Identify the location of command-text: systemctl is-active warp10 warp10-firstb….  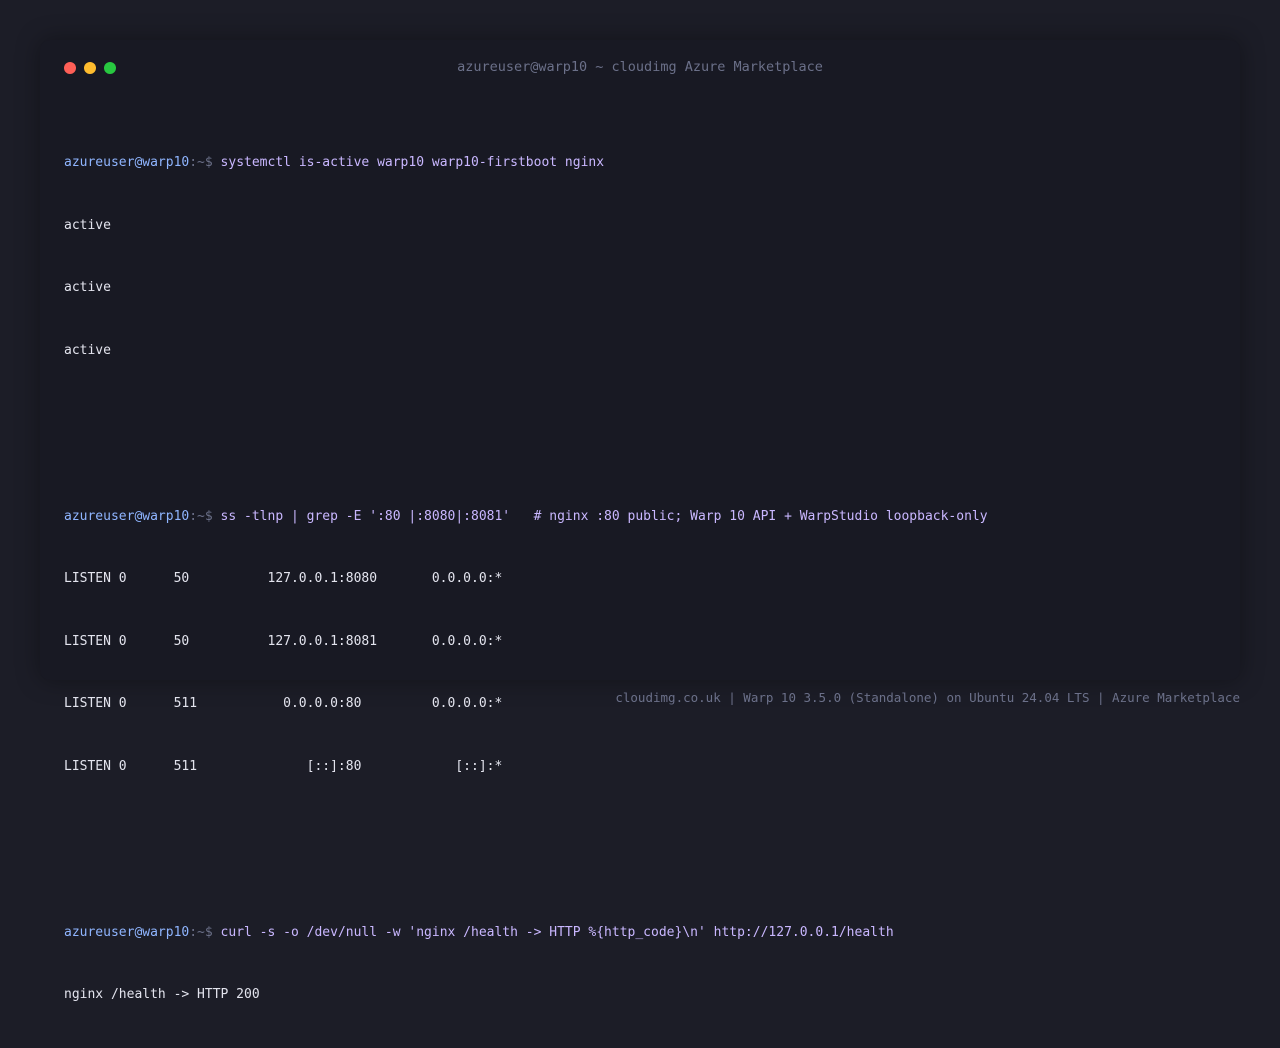
(412, 163).